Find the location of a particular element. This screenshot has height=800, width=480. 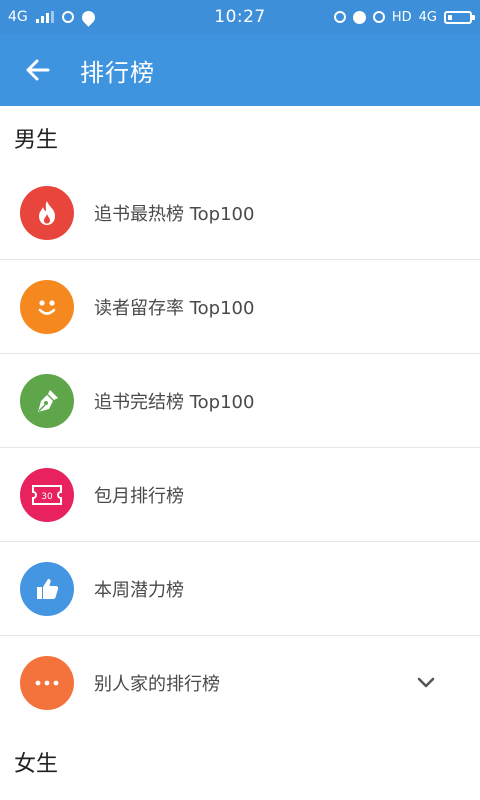

hd-label: HD is located at coordinates (401, 17).